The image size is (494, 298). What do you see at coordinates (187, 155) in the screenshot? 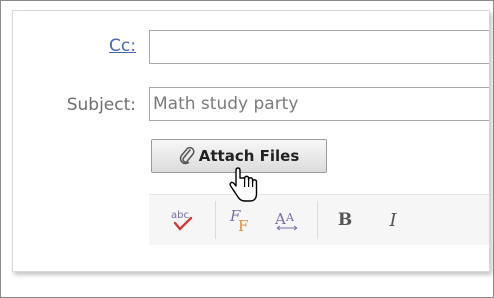
I see `paperclip-icon` at bounding box center [187, 155].